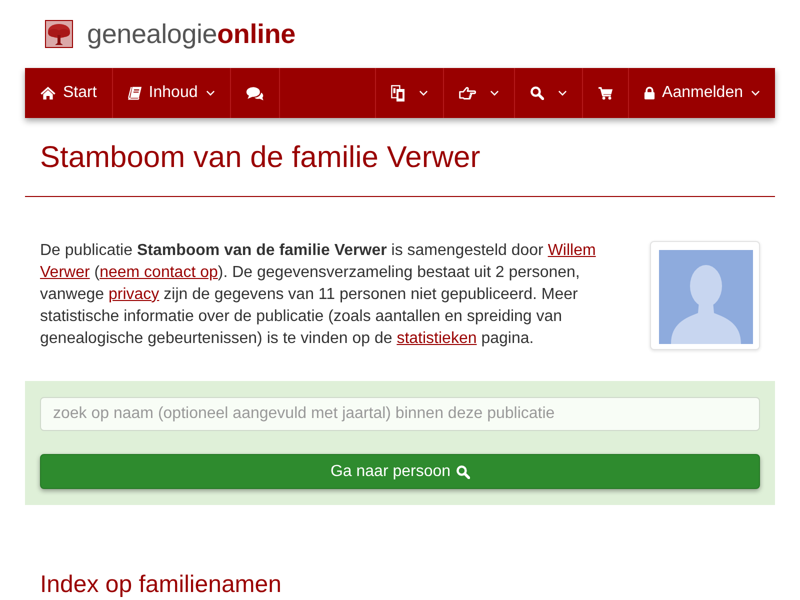  What do you see at coordinates (69, 93) in the screenshot?
I see `nav-menu-item: Start` at bounding box center [69, 93].